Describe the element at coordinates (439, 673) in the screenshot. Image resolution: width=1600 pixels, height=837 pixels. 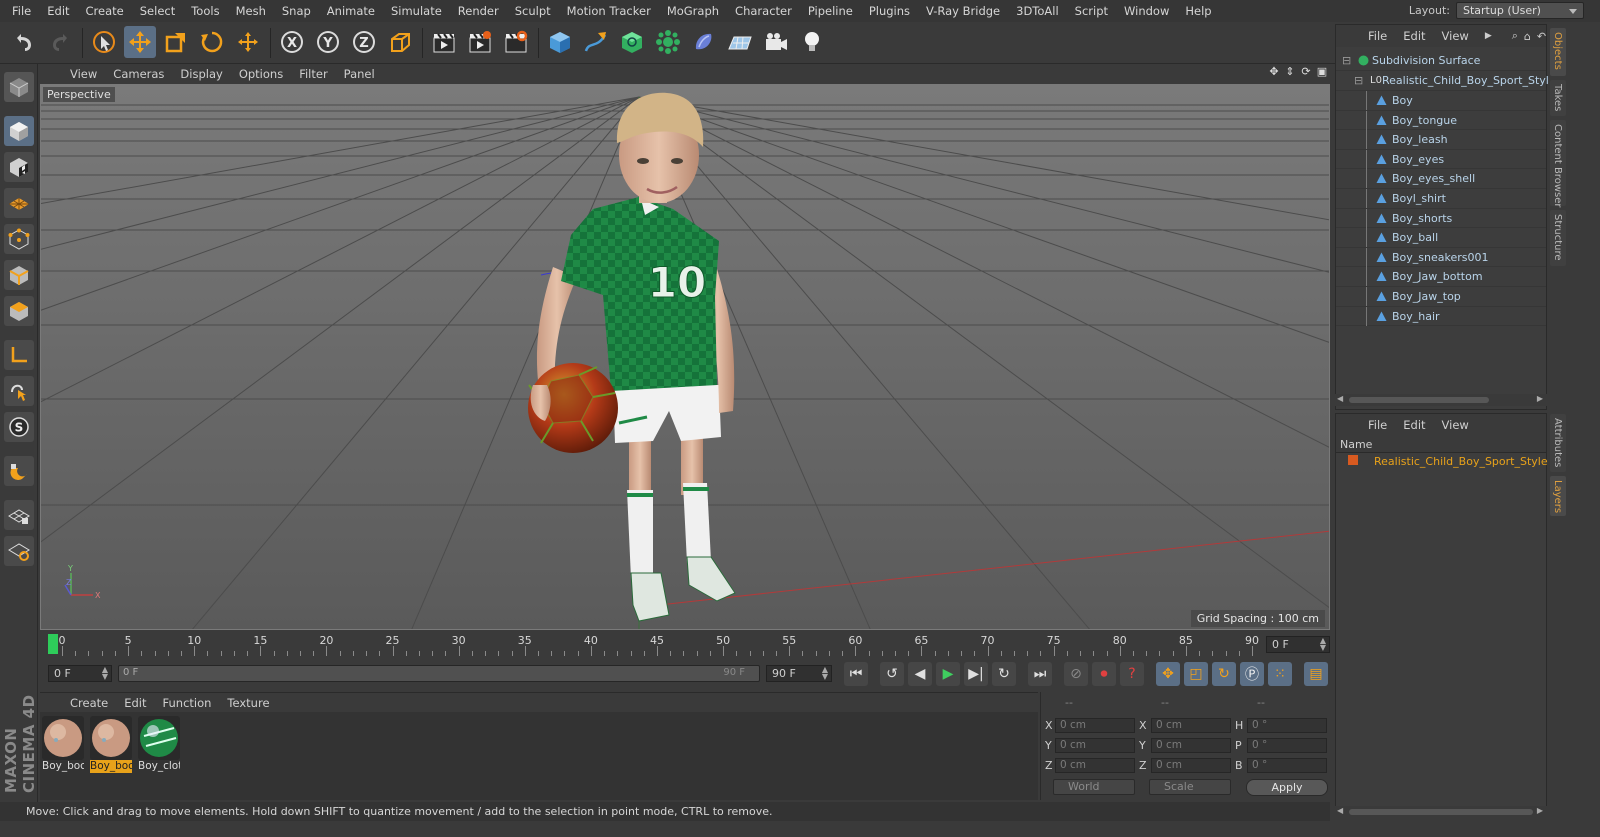
I see `preview-range-slider: 0 F 90 F` at that location.